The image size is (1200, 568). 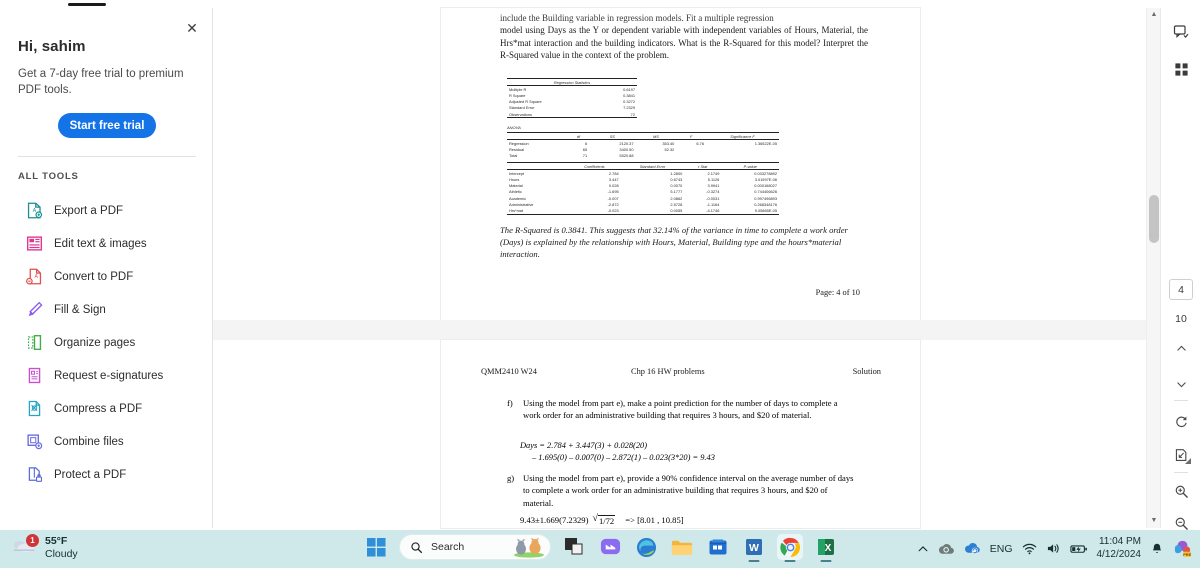 I want to click on file-explorer-icon, so click(x=682, y=547).